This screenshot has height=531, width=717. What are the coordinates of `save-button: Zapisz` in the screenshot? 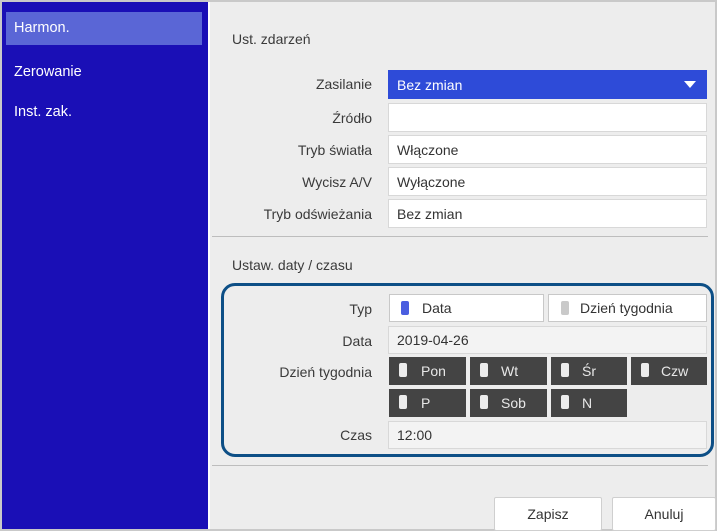 It's located at (548, 514).